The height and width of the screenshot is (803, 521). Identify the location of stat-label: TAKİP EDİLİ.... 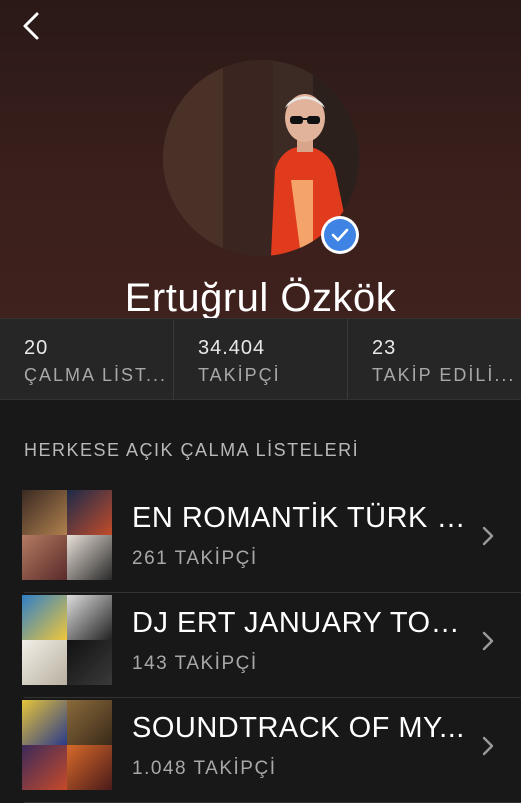
(444, 375).